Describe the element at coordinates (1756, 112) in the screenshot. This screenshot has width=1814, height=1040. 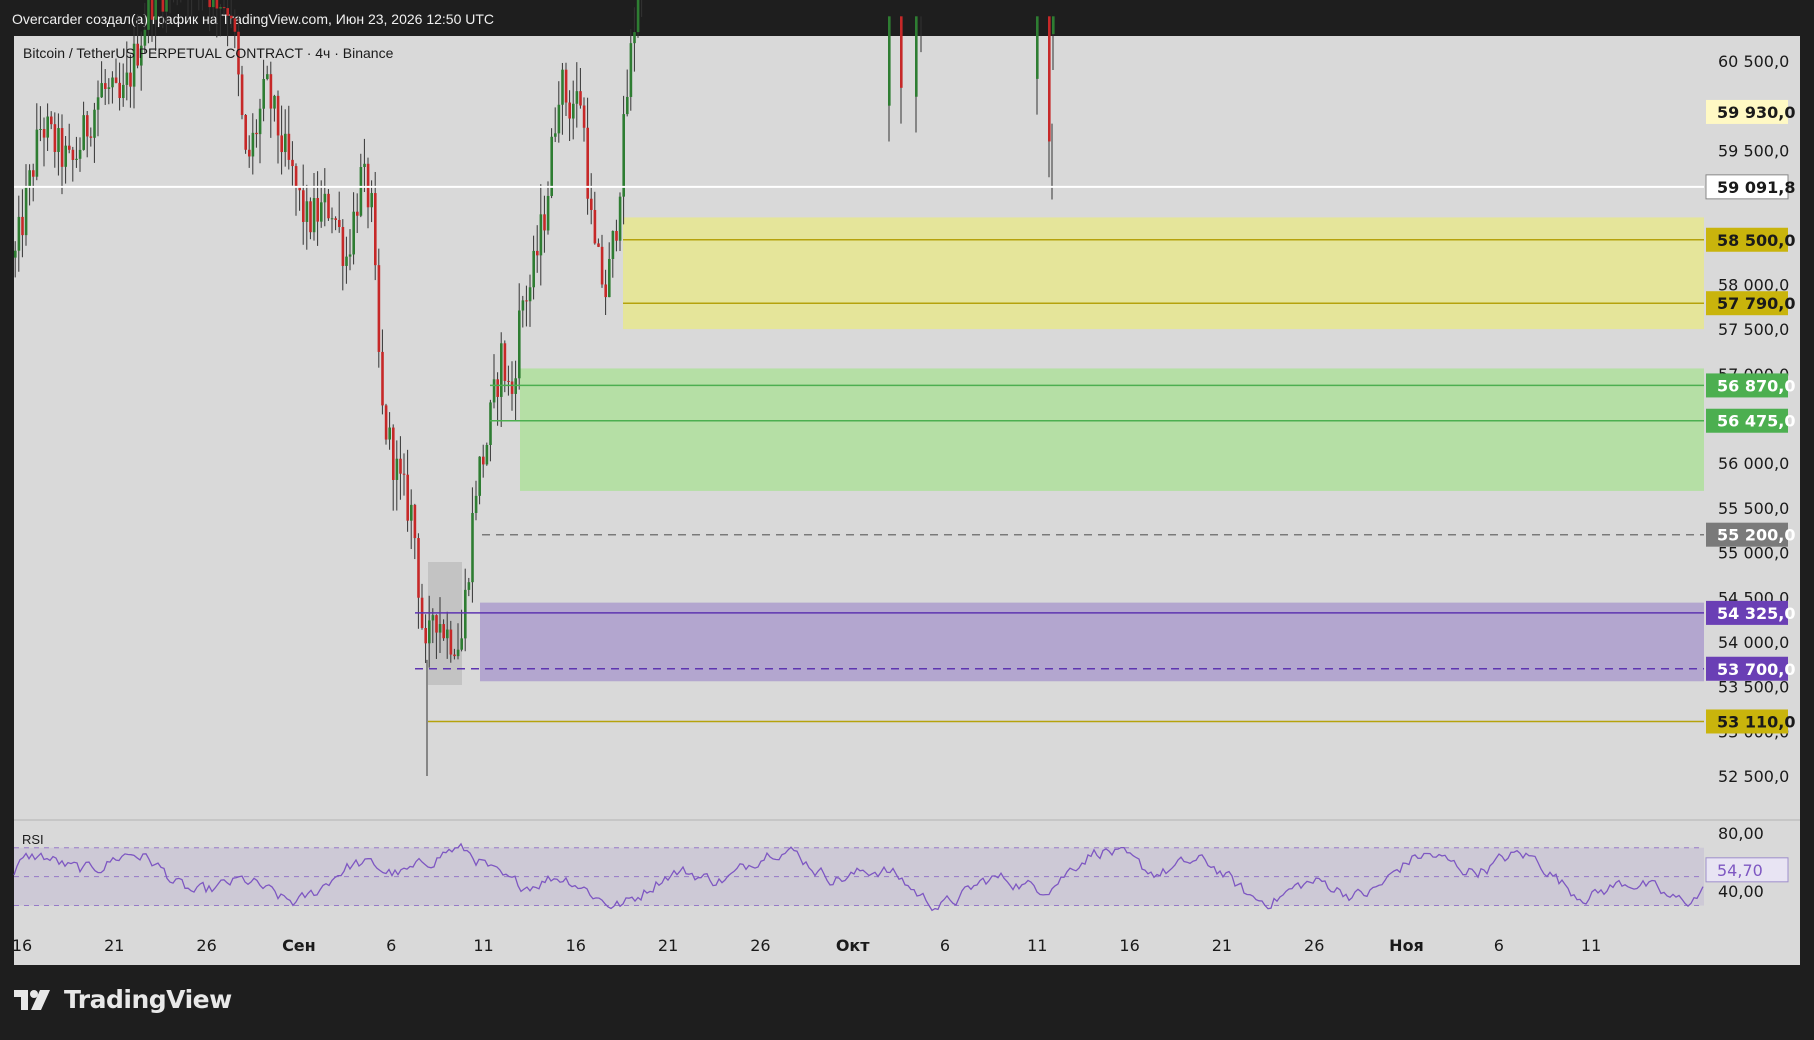
I see `price-label-text: 59 930,0` at that location.